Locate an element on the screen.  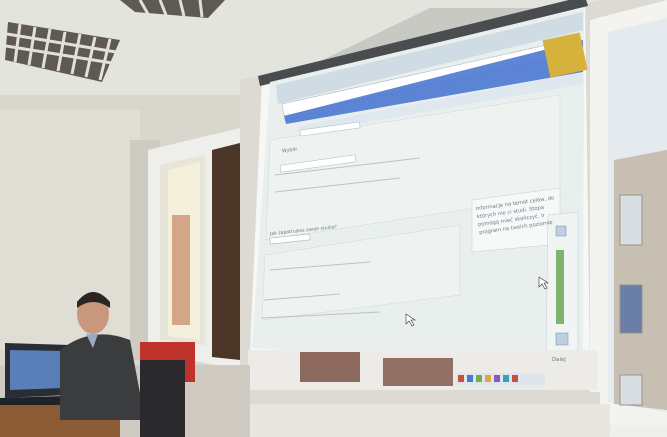
taskbar-icons is located at coordinates (488, 378).